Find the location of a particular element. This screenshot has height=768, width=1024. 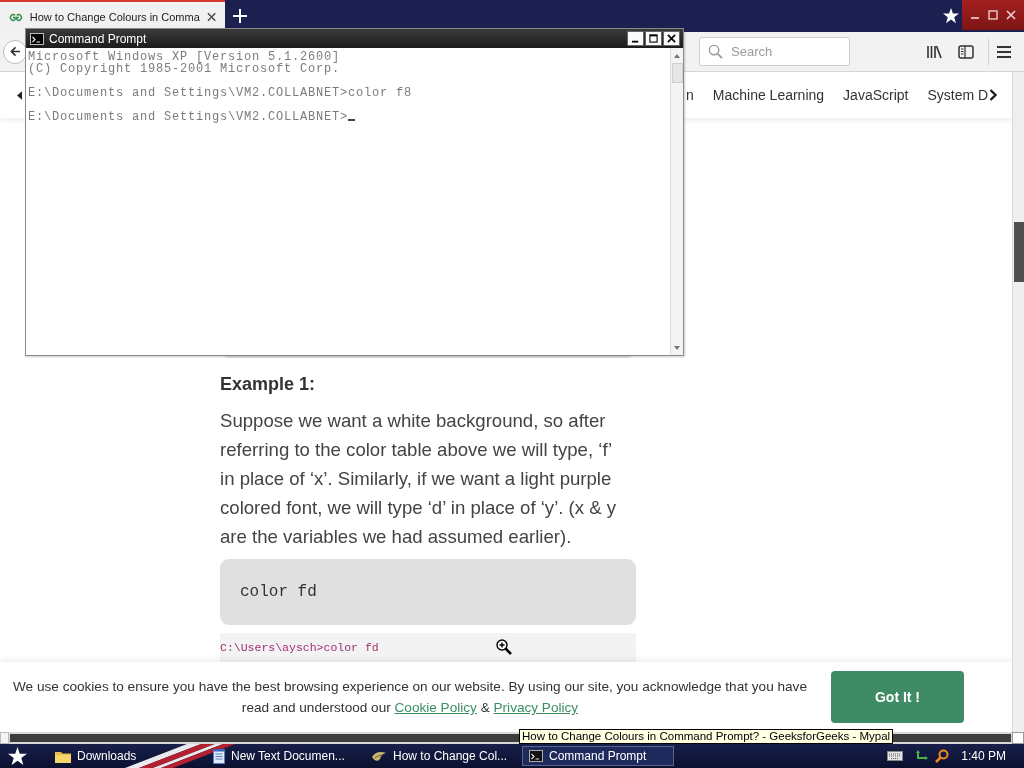

minimize-button is located at coordinates (635, 38).